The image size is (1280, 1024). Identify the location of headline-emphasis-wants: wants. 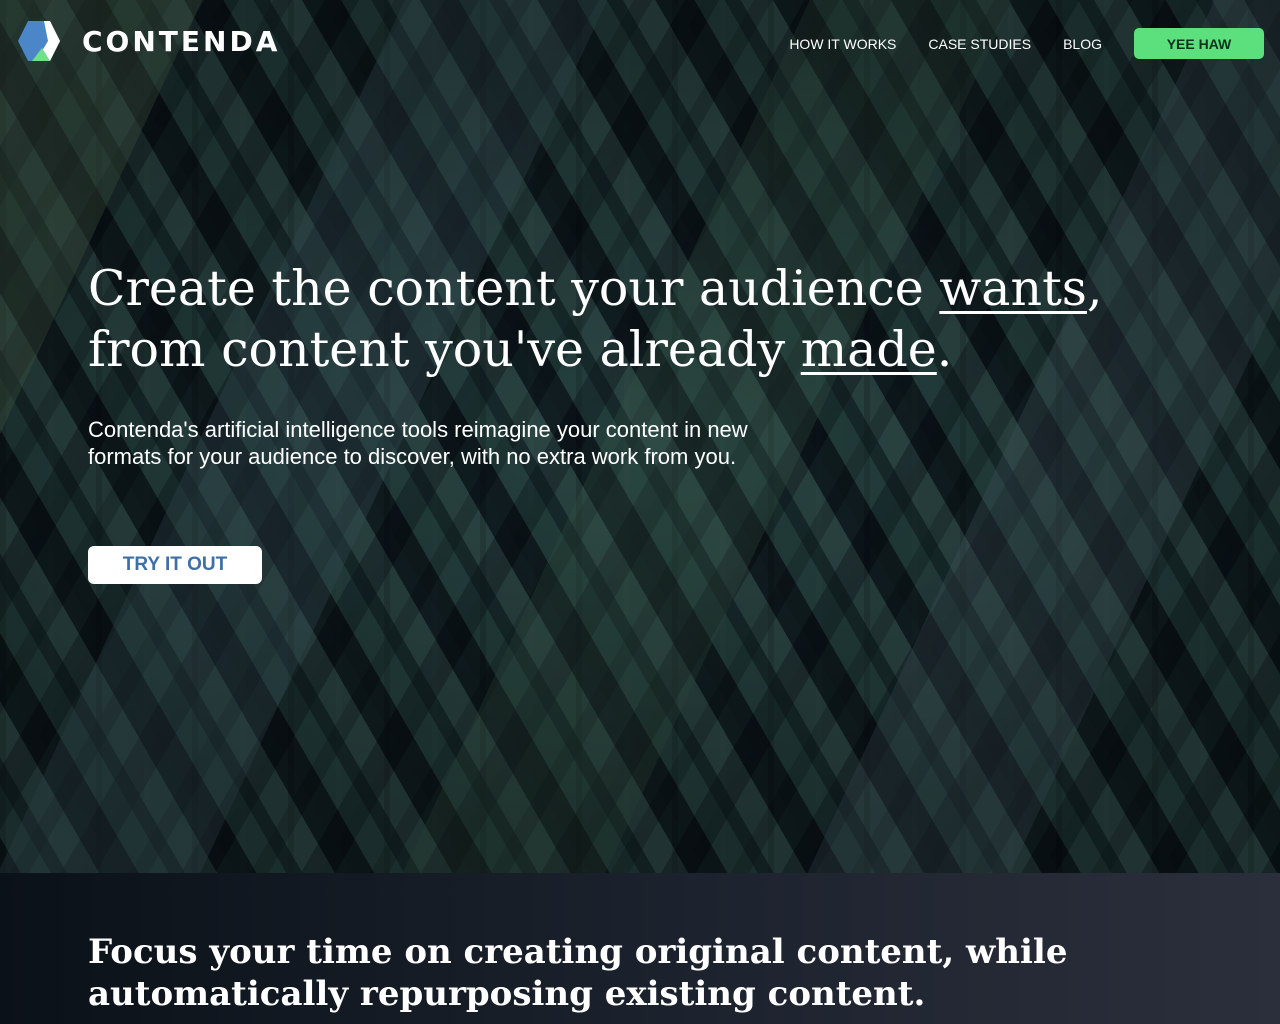
(1013, 288).